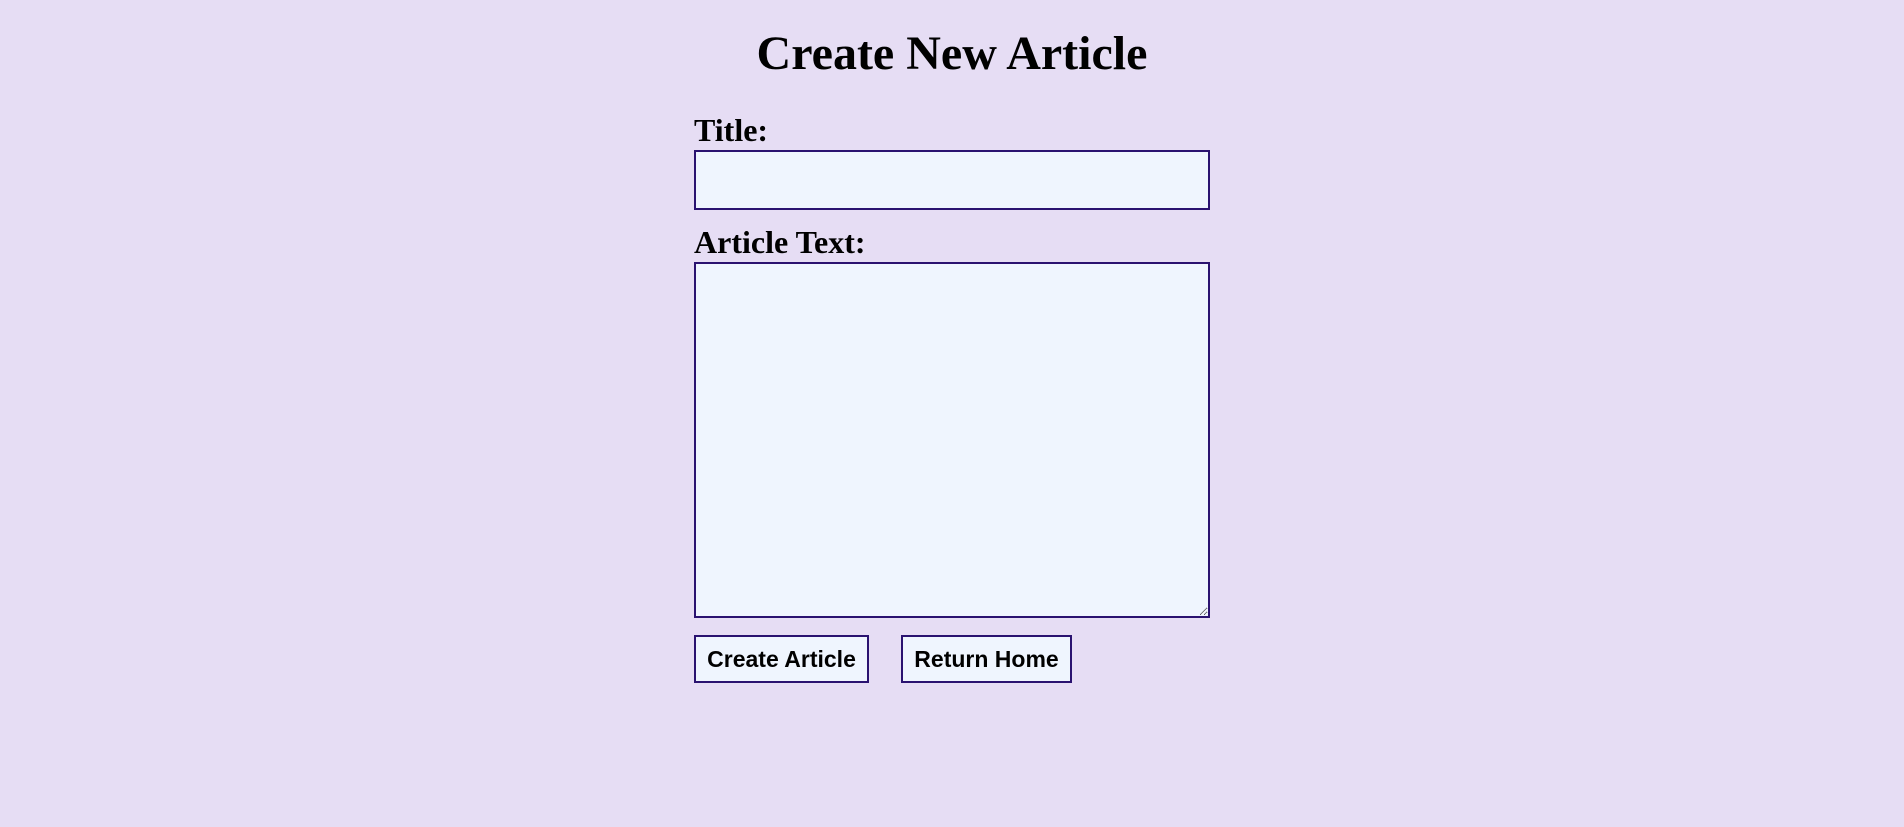 The image size is (1904, 827). What do you see at coordinates (780, 242) in the screenshot?
I see `article-text-label: Article Text:` at bounding box center [780, 242].